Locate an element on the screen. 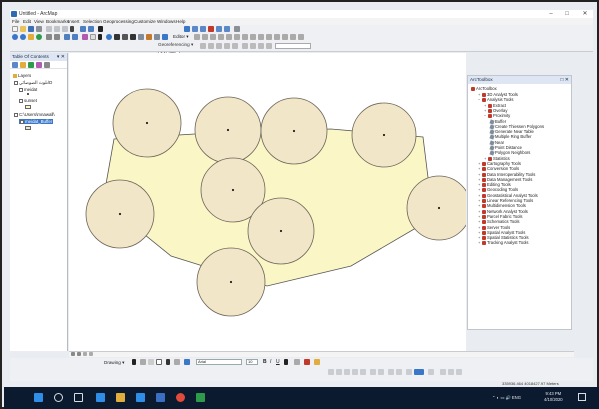 Image resolution: width=599 pixels, height=409 pixels. font-color-icon is located at coordinates (286, 362).